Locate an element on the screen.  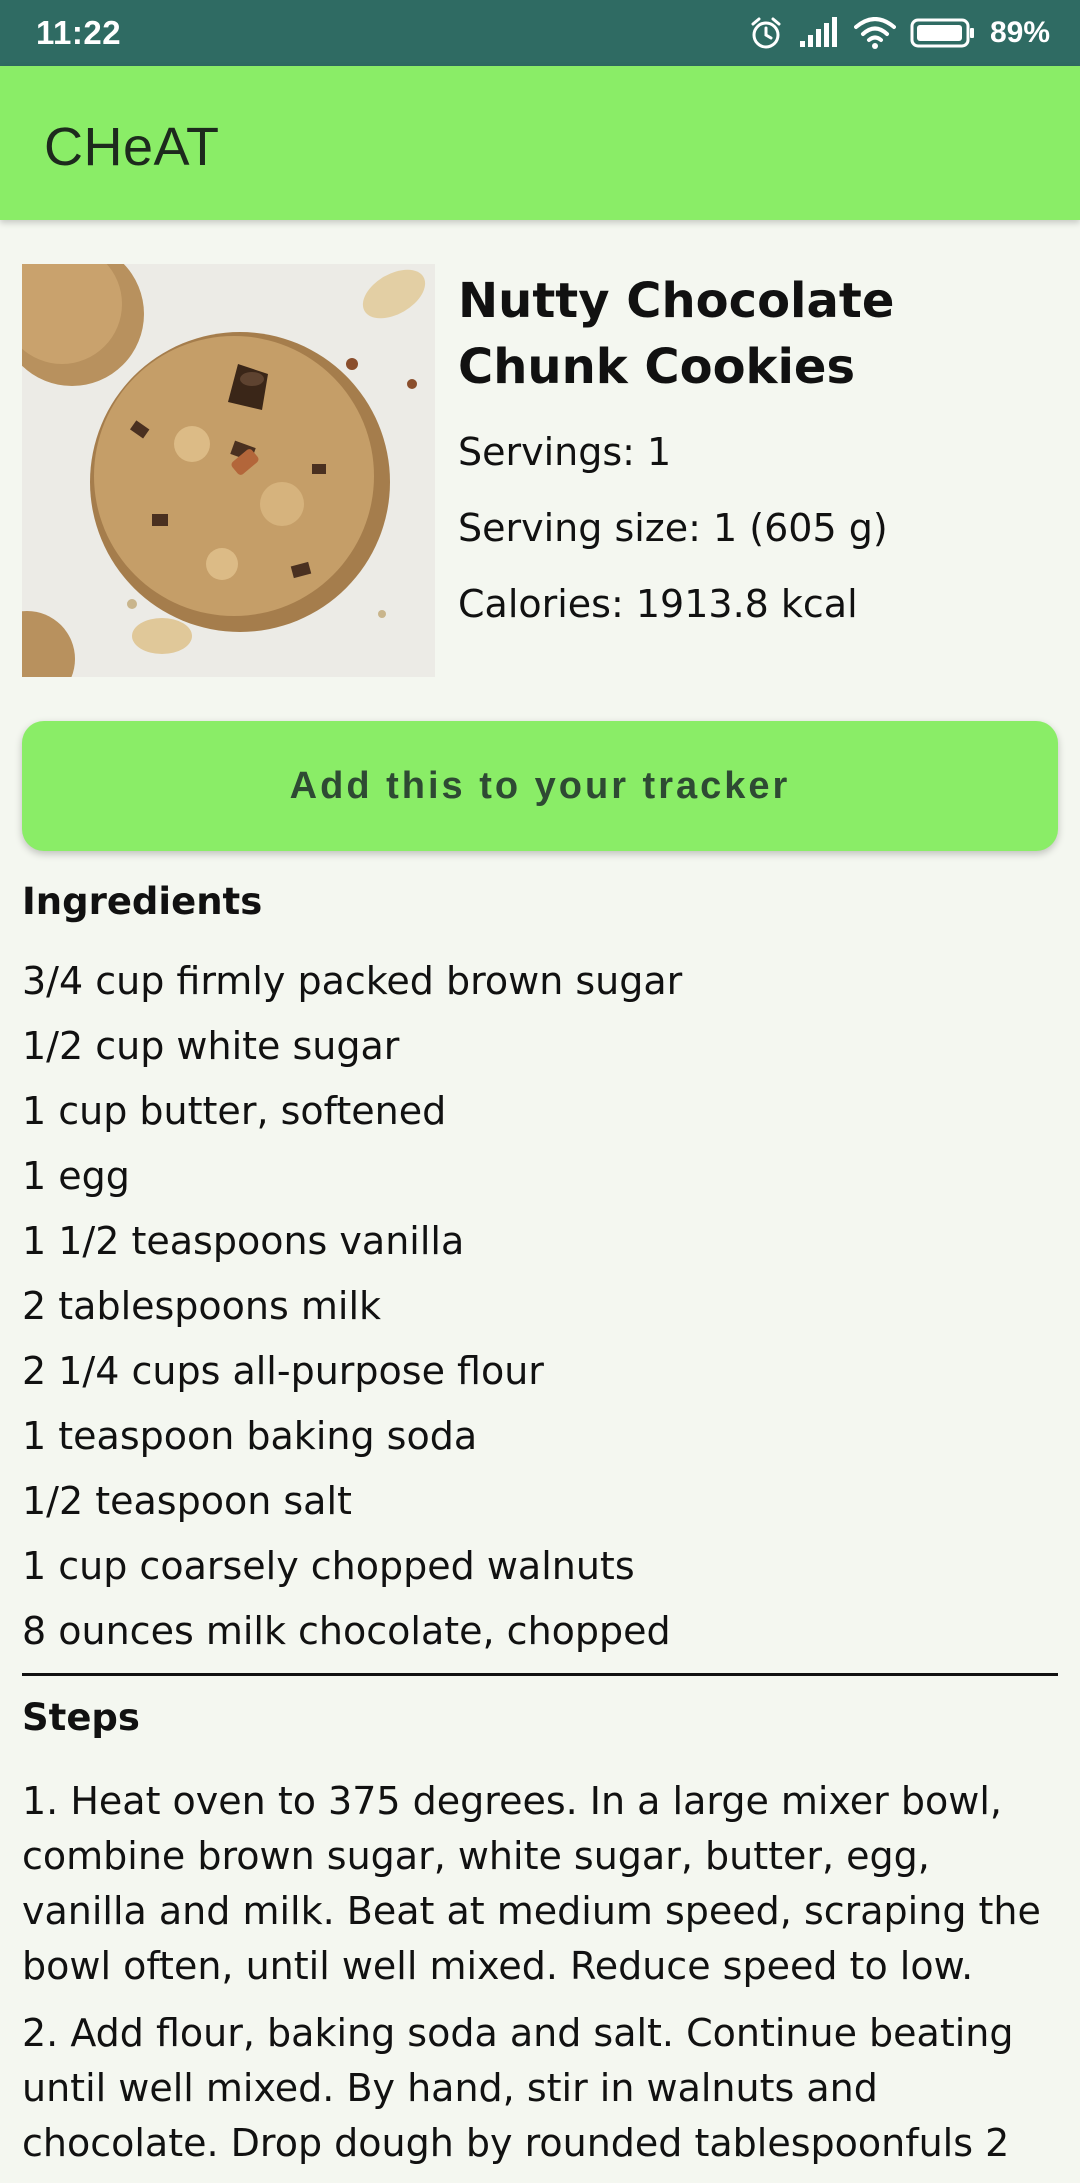
serving-size-label: Serving size: 1 (605 g) is located at coordinates (673, 528).